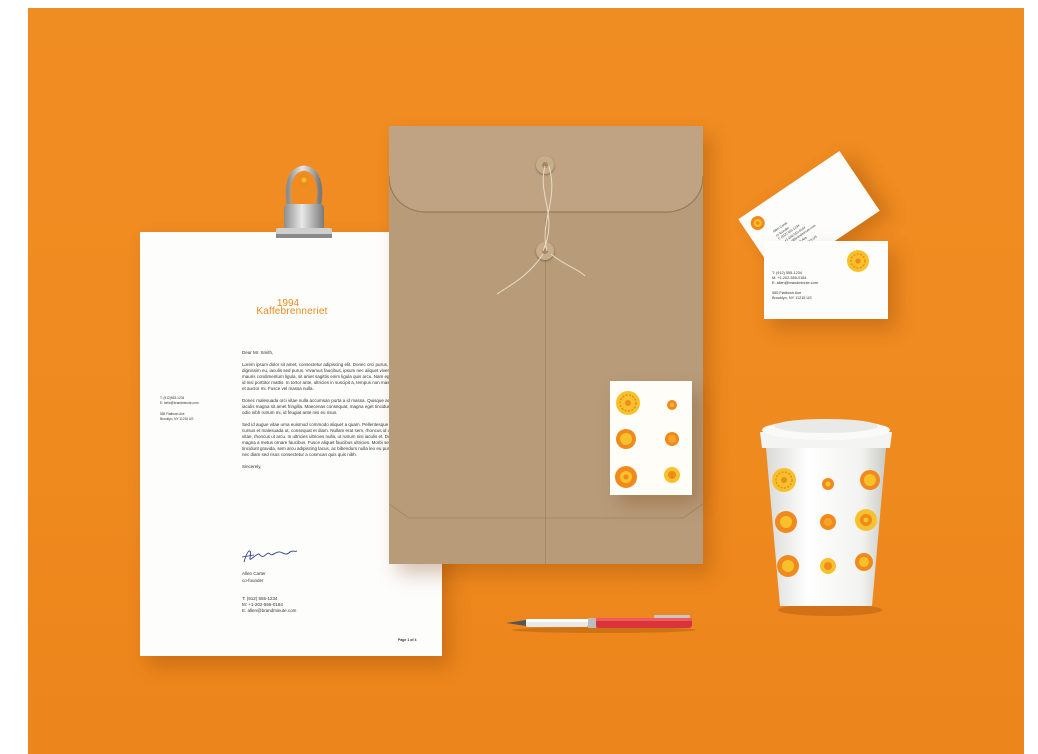  What do you see at coordinates (407, 640) in the screenshot?
I see `page-number: Page 1 of 4` at bounding box center [407, 640].